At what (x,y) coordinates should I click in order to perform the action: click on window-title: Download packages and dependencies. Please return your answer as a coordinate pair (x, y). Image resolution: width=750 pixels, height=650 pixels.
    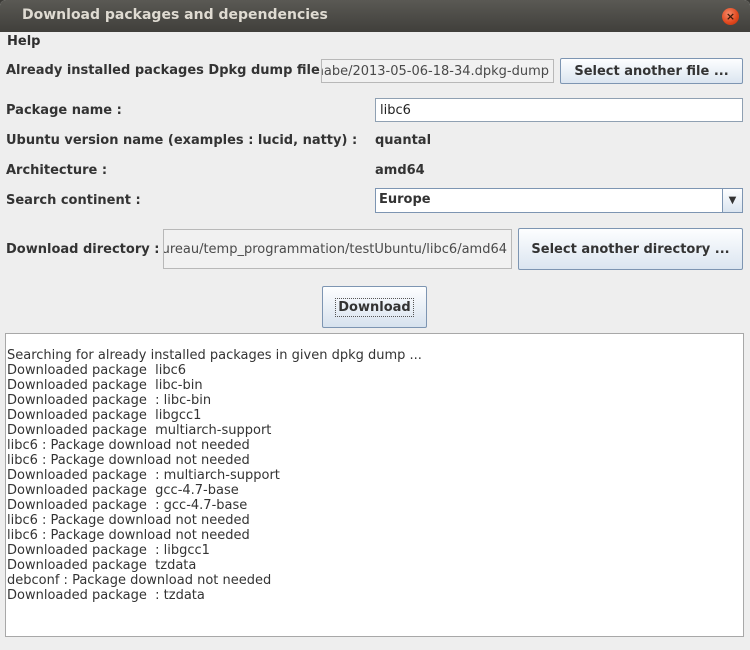
    Looking at the image, I should click on (175, 15).